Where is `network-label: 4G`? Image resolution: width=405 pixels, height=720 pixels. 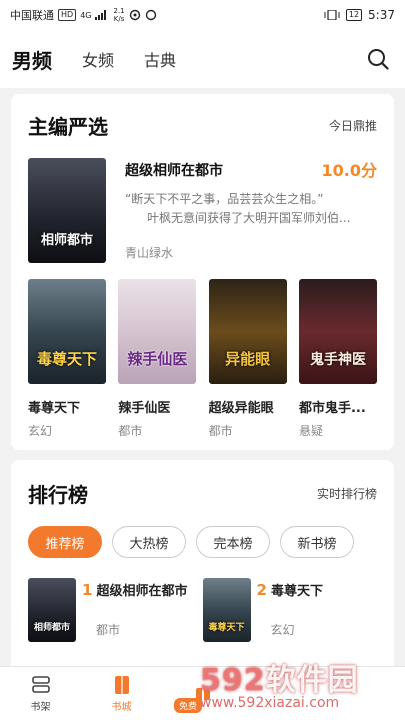 network-label: 4G is located at coordinates (86, 15).